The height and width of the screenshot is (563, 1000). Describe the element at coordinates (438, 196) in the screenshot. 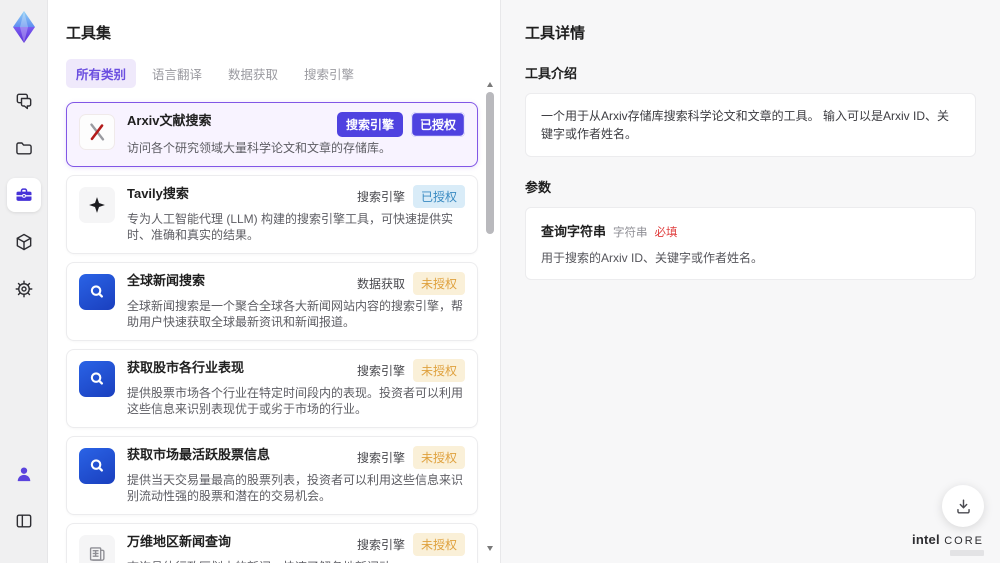

I see `status-badge: 已授权` at that location.